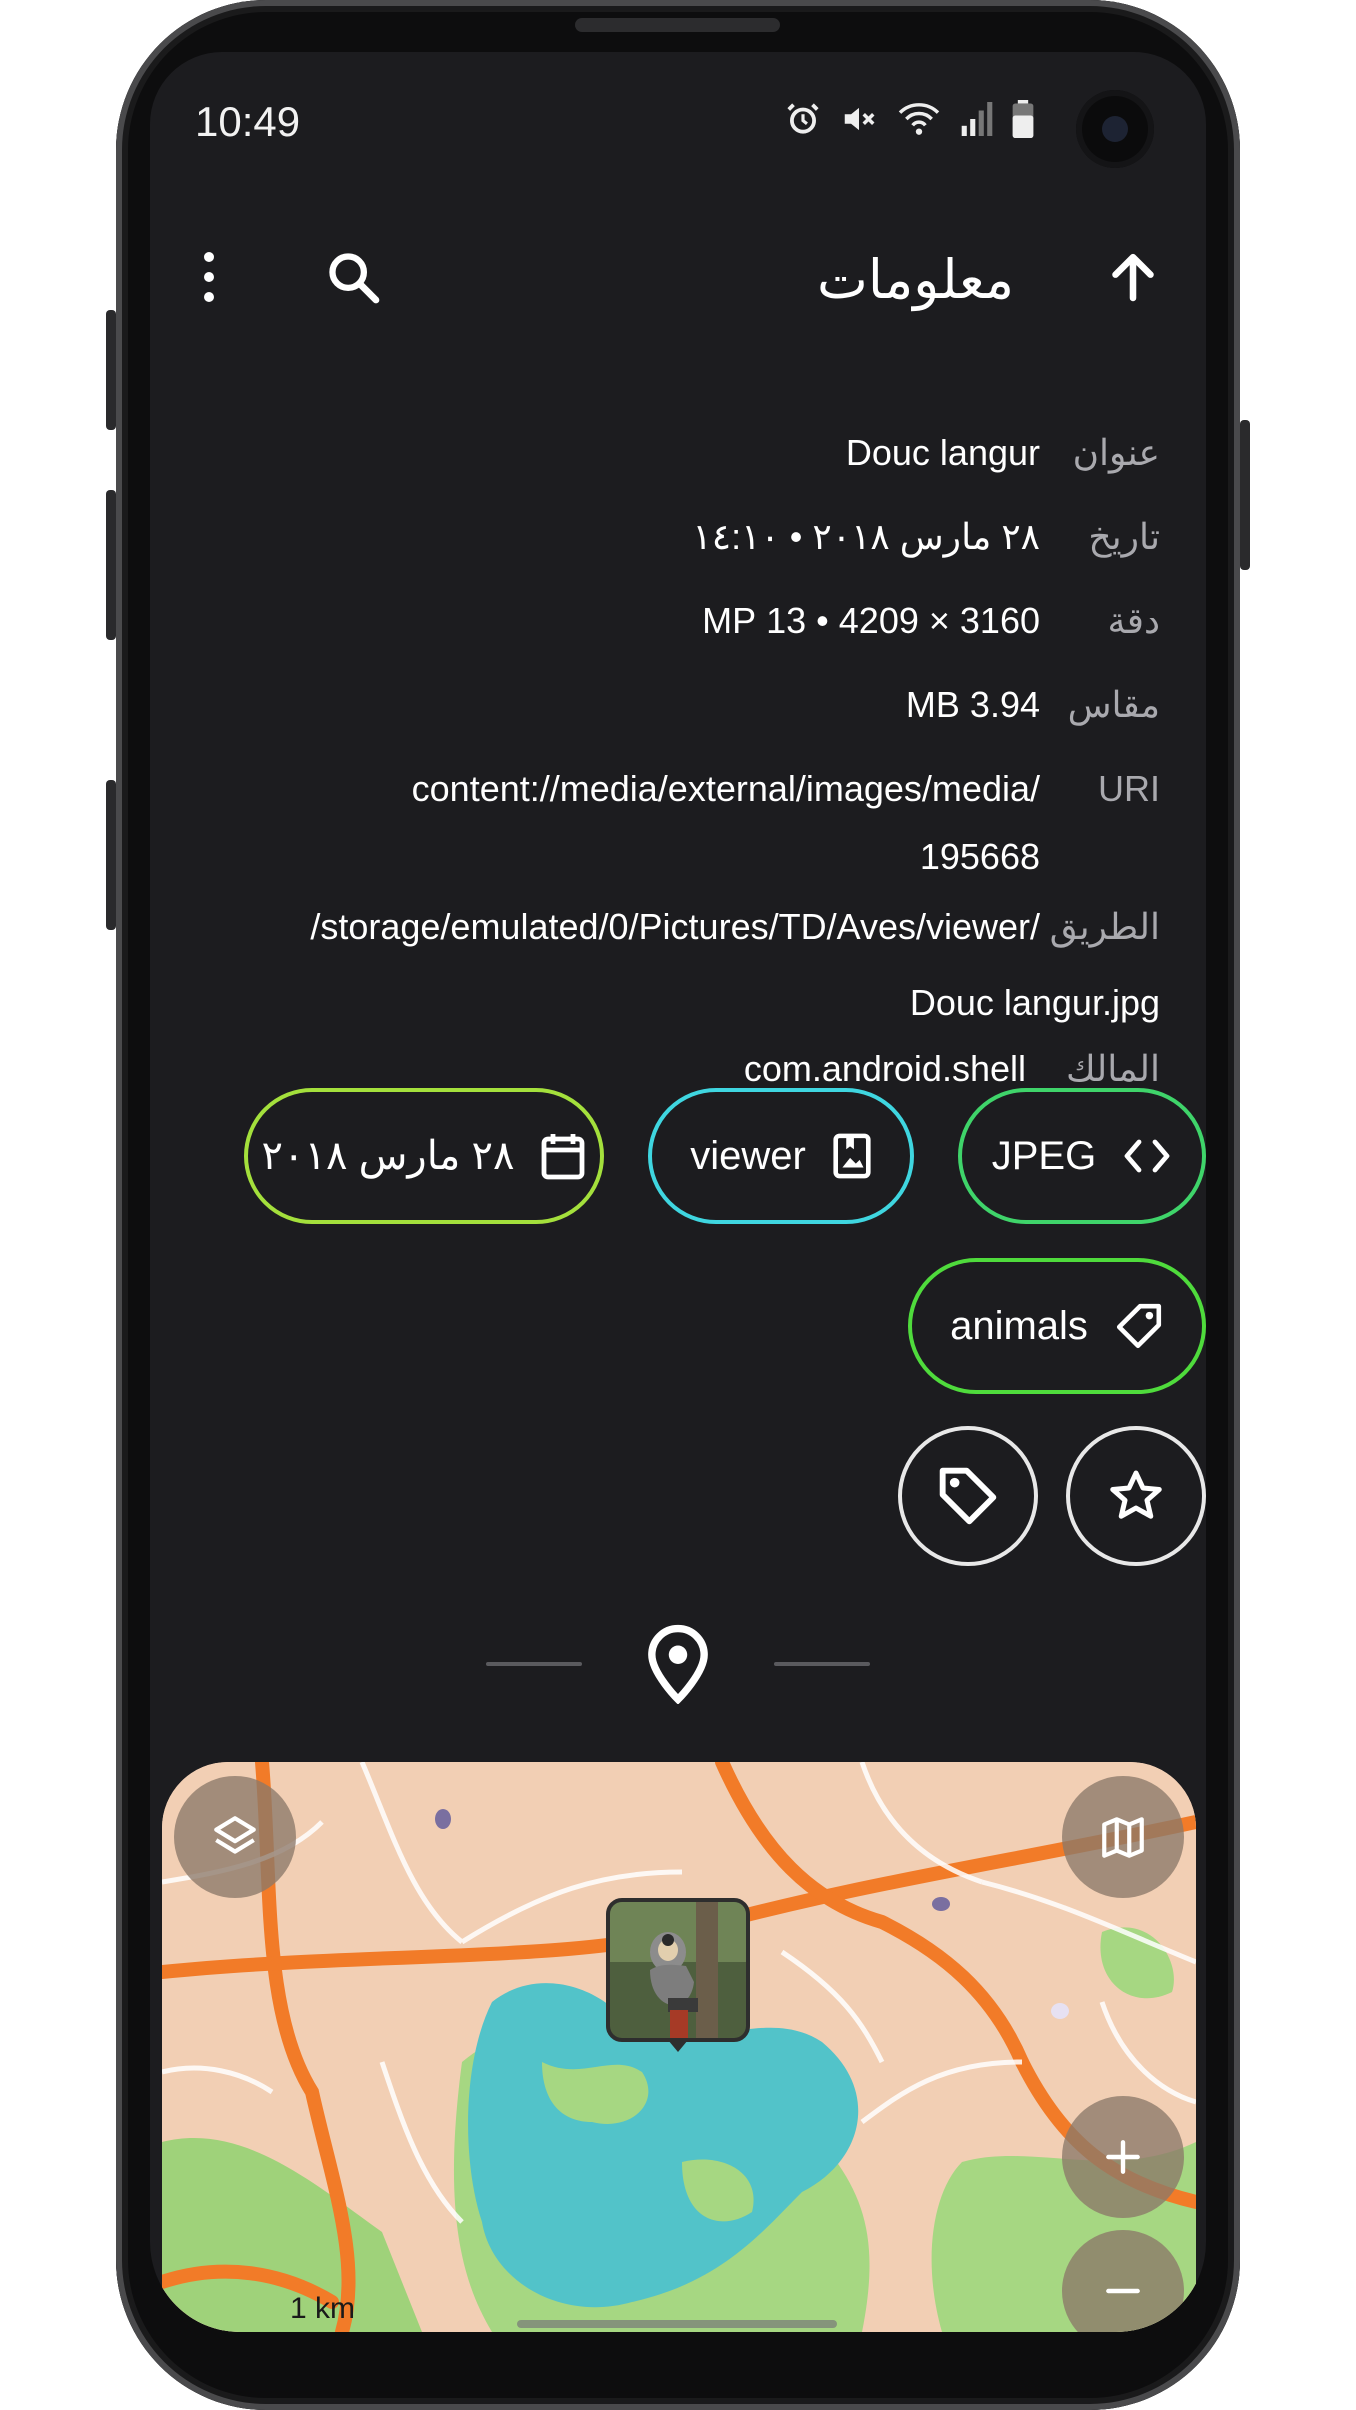  Describe the element at coordinates (1115, 129) in the screenshot. I see `front-camera` at that location.